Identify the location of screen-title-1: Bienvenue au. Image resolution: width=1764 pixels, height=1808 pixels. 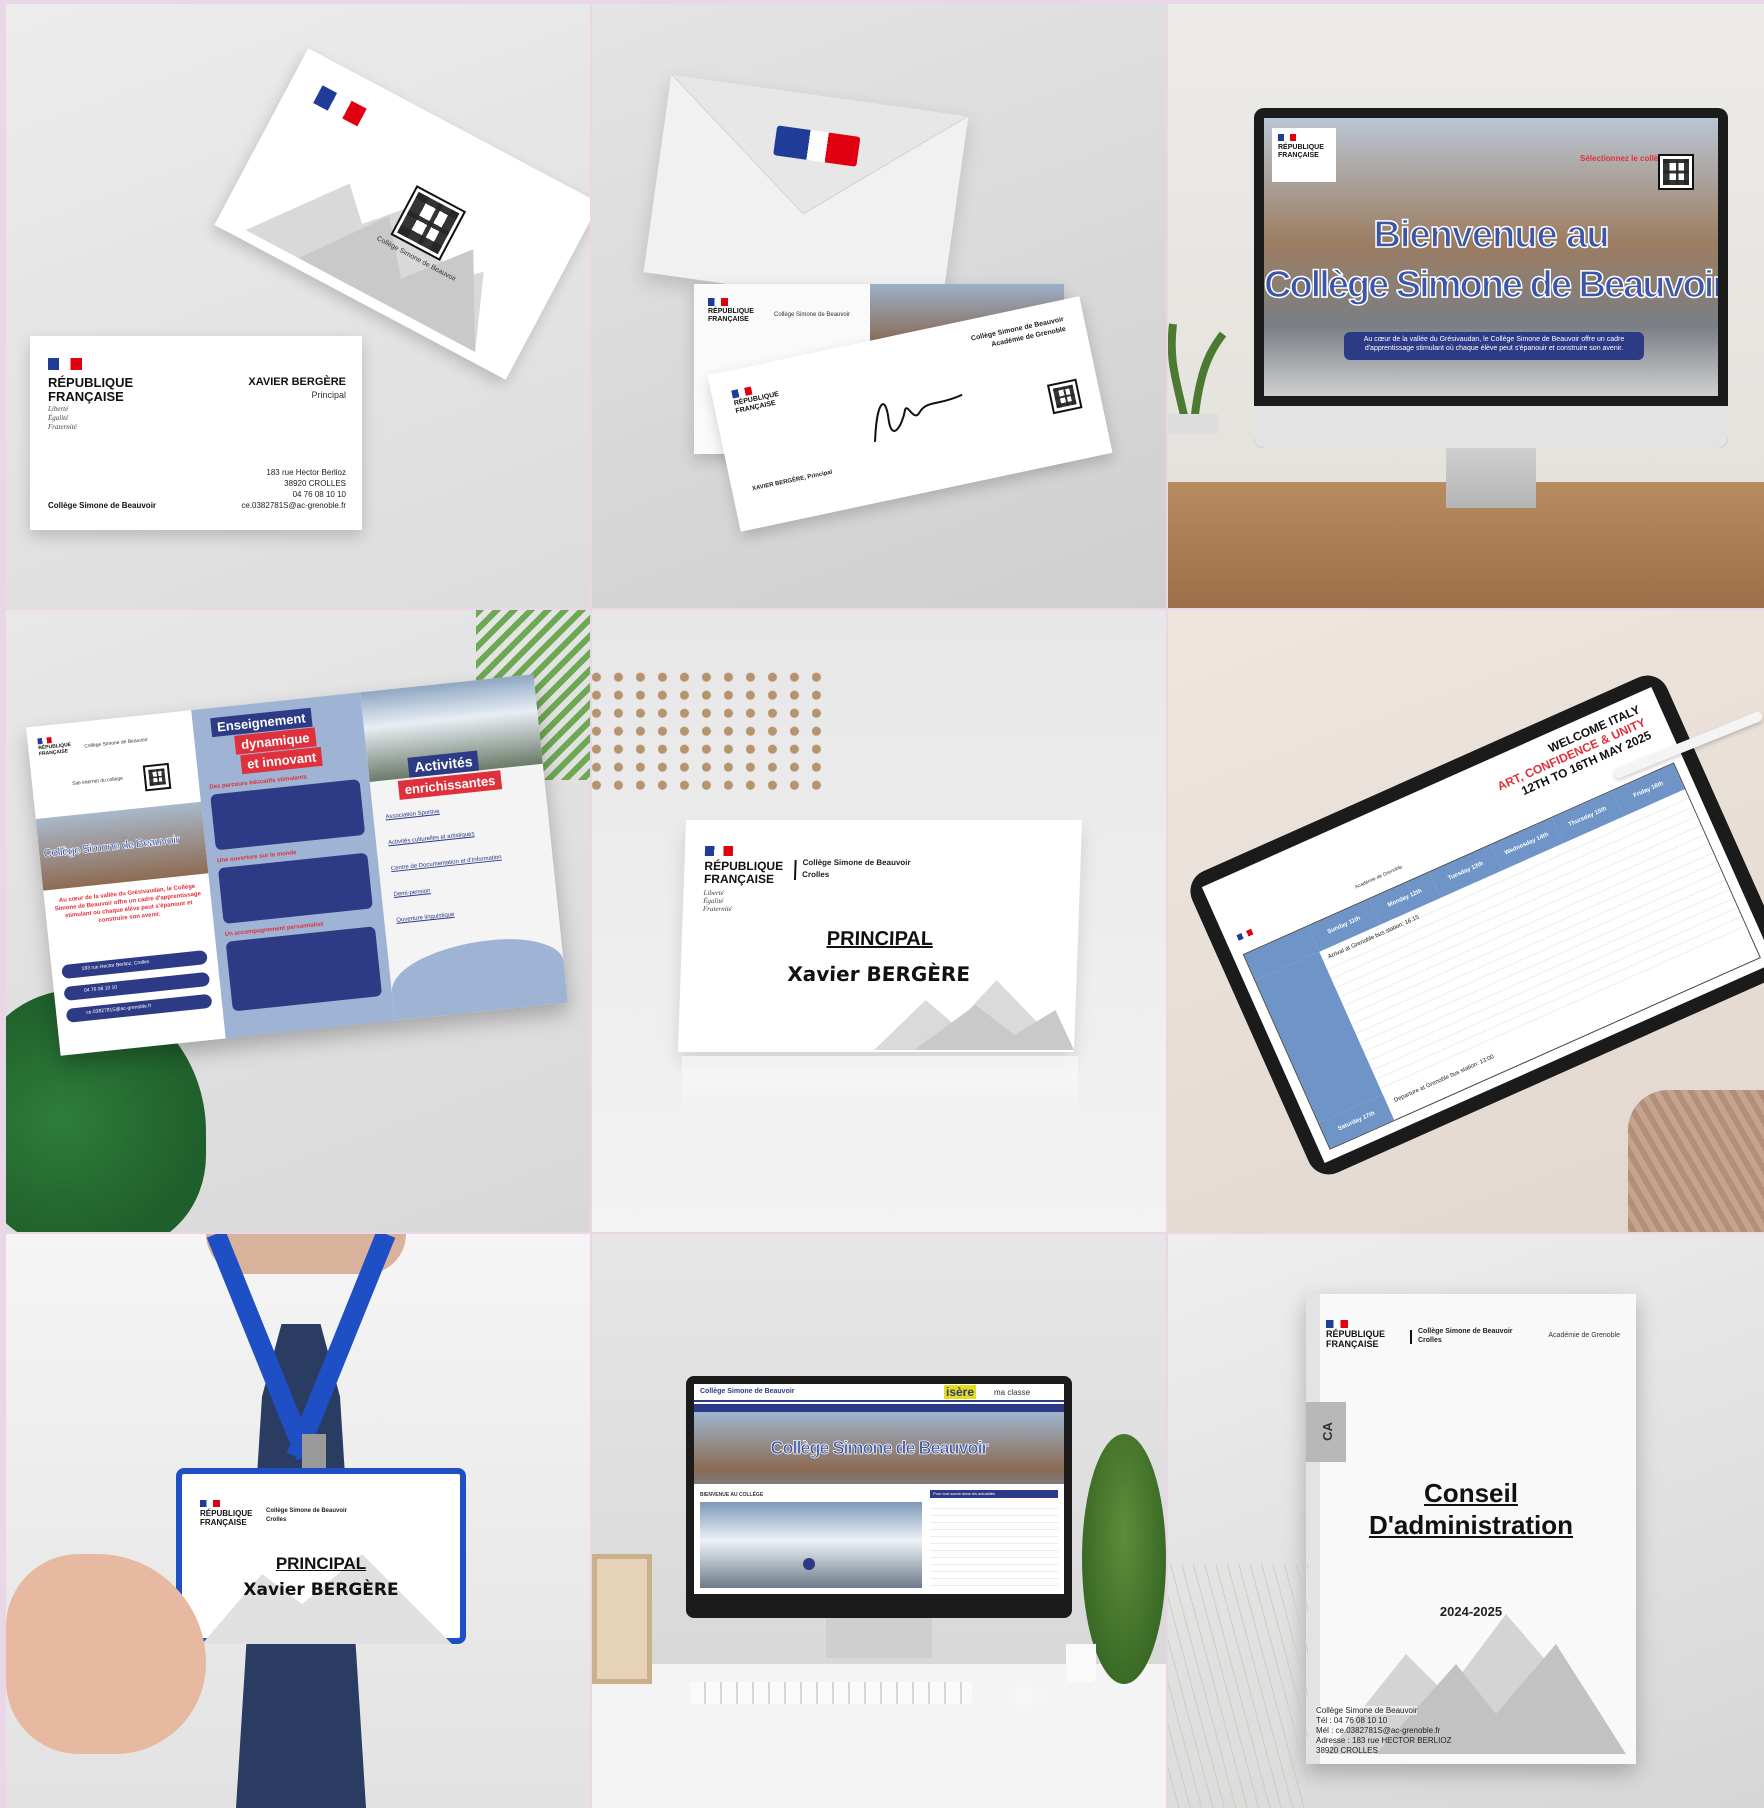
(1492, 235).